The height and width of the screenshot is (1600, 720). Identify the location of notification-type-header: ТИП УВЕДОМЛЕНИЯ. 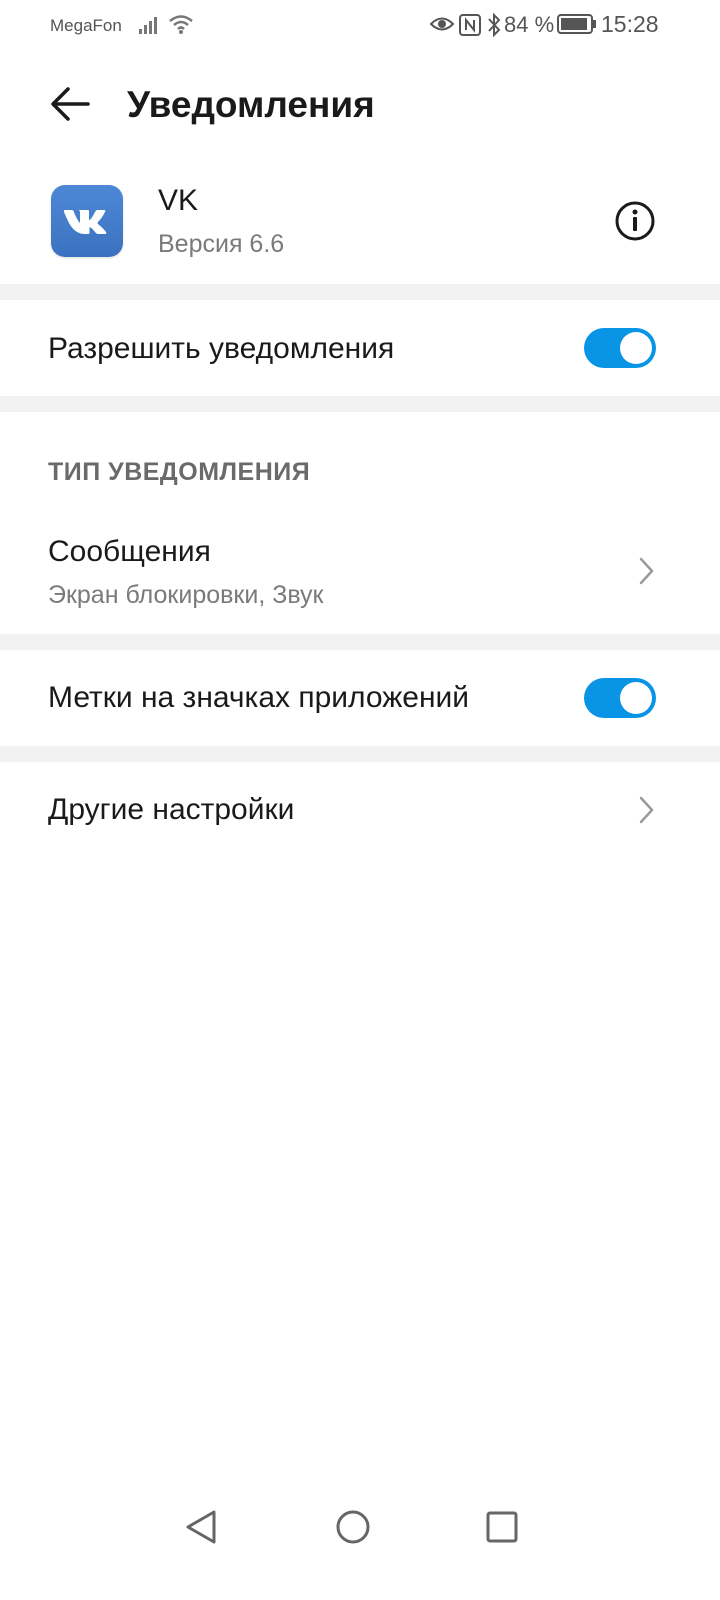
(179, 472).